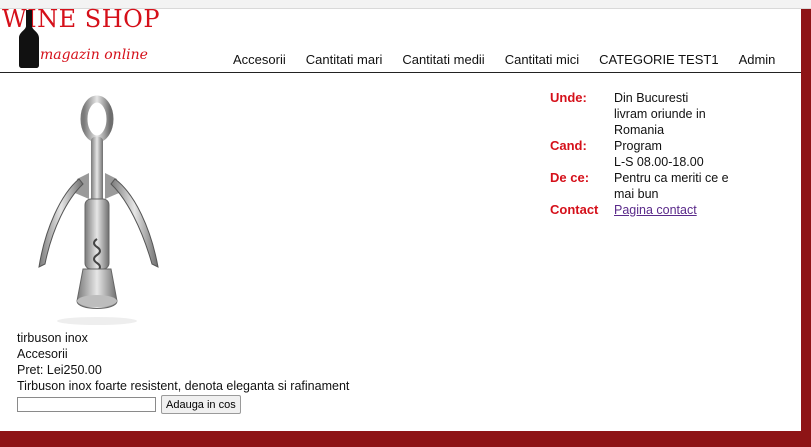 The image size is (811, 447). I want to click on nav-item-cantitati-medii: Cantitati medii, so click(443, 59).